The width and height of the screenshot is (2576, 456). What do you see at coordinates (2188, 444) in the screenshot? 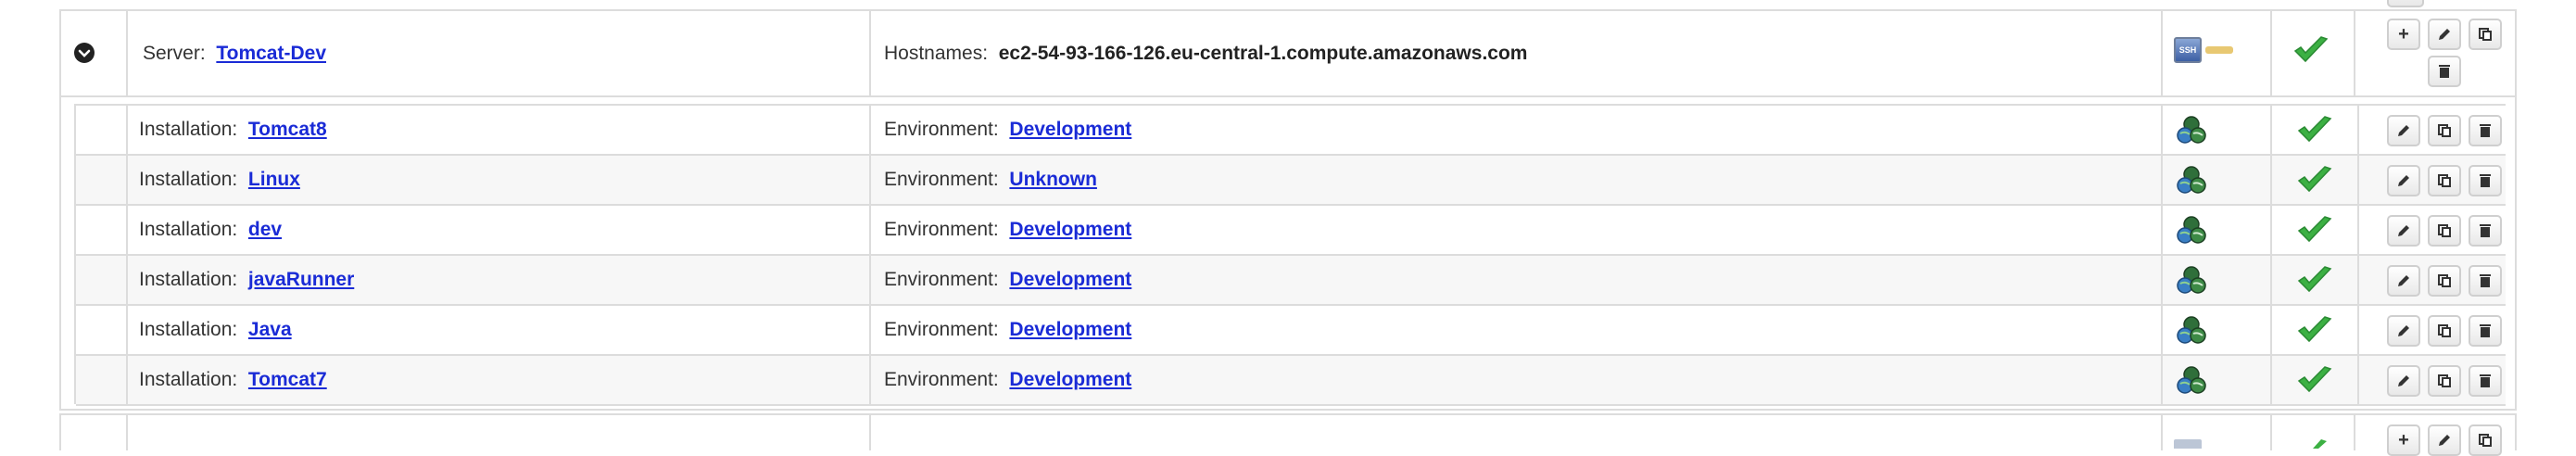
I see `ssh-terminal-icon` at bounding box center [2188, 444].